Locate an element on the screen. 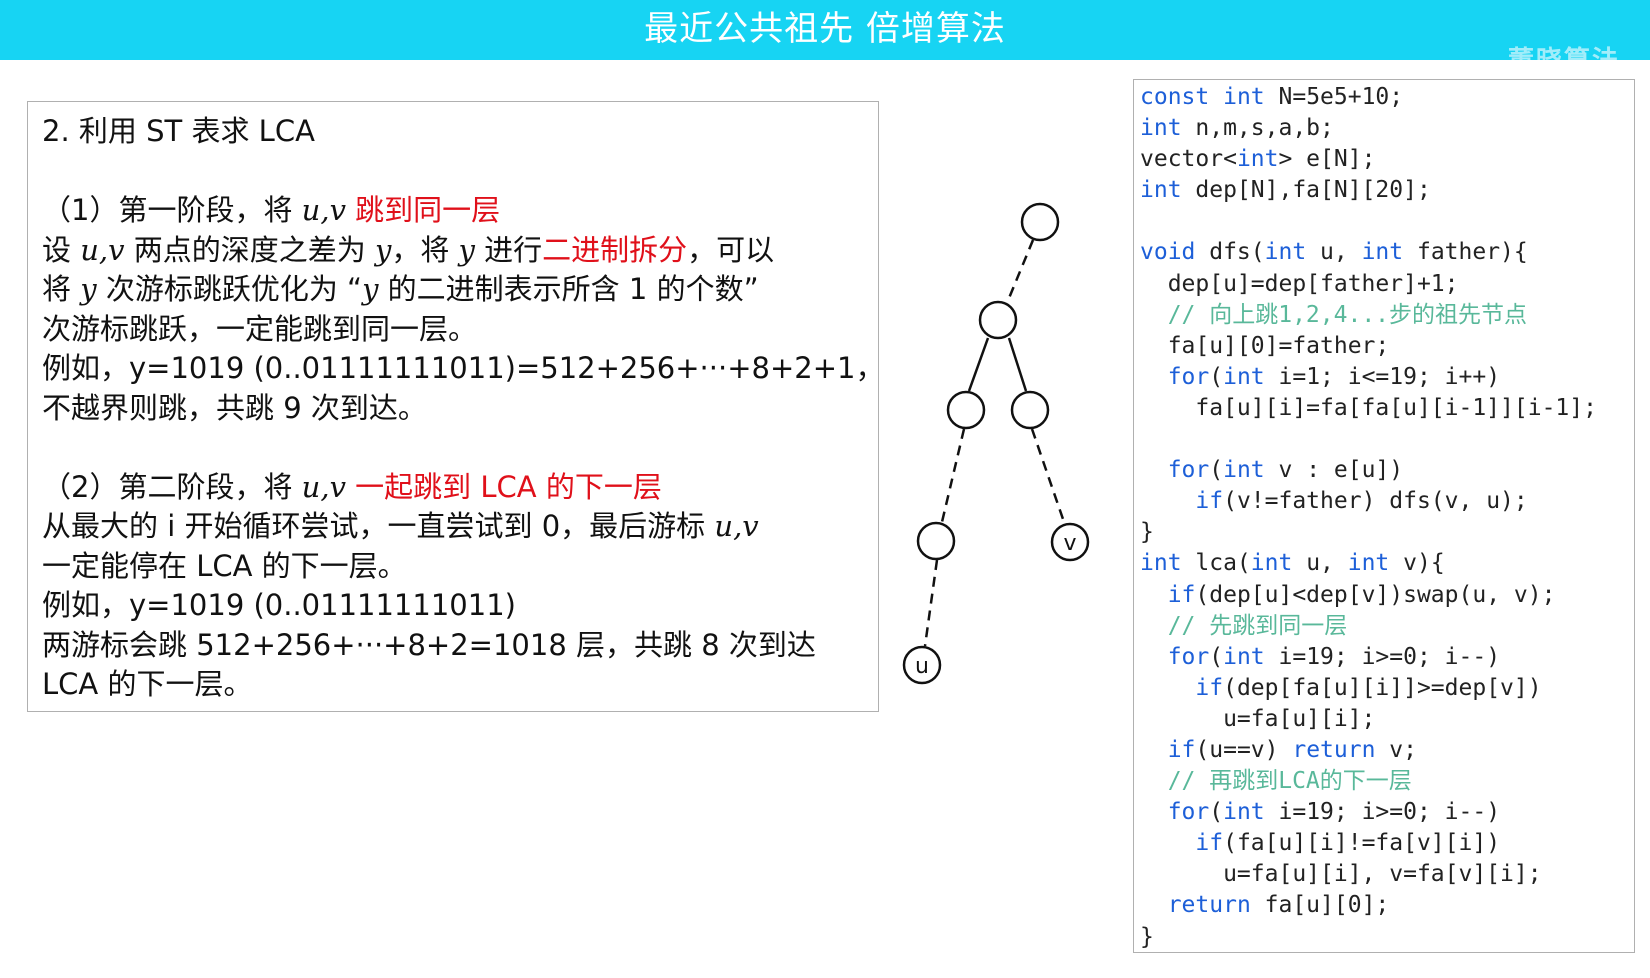  code-line: if(u==v) return v; is located at coordinates (1387, 750).